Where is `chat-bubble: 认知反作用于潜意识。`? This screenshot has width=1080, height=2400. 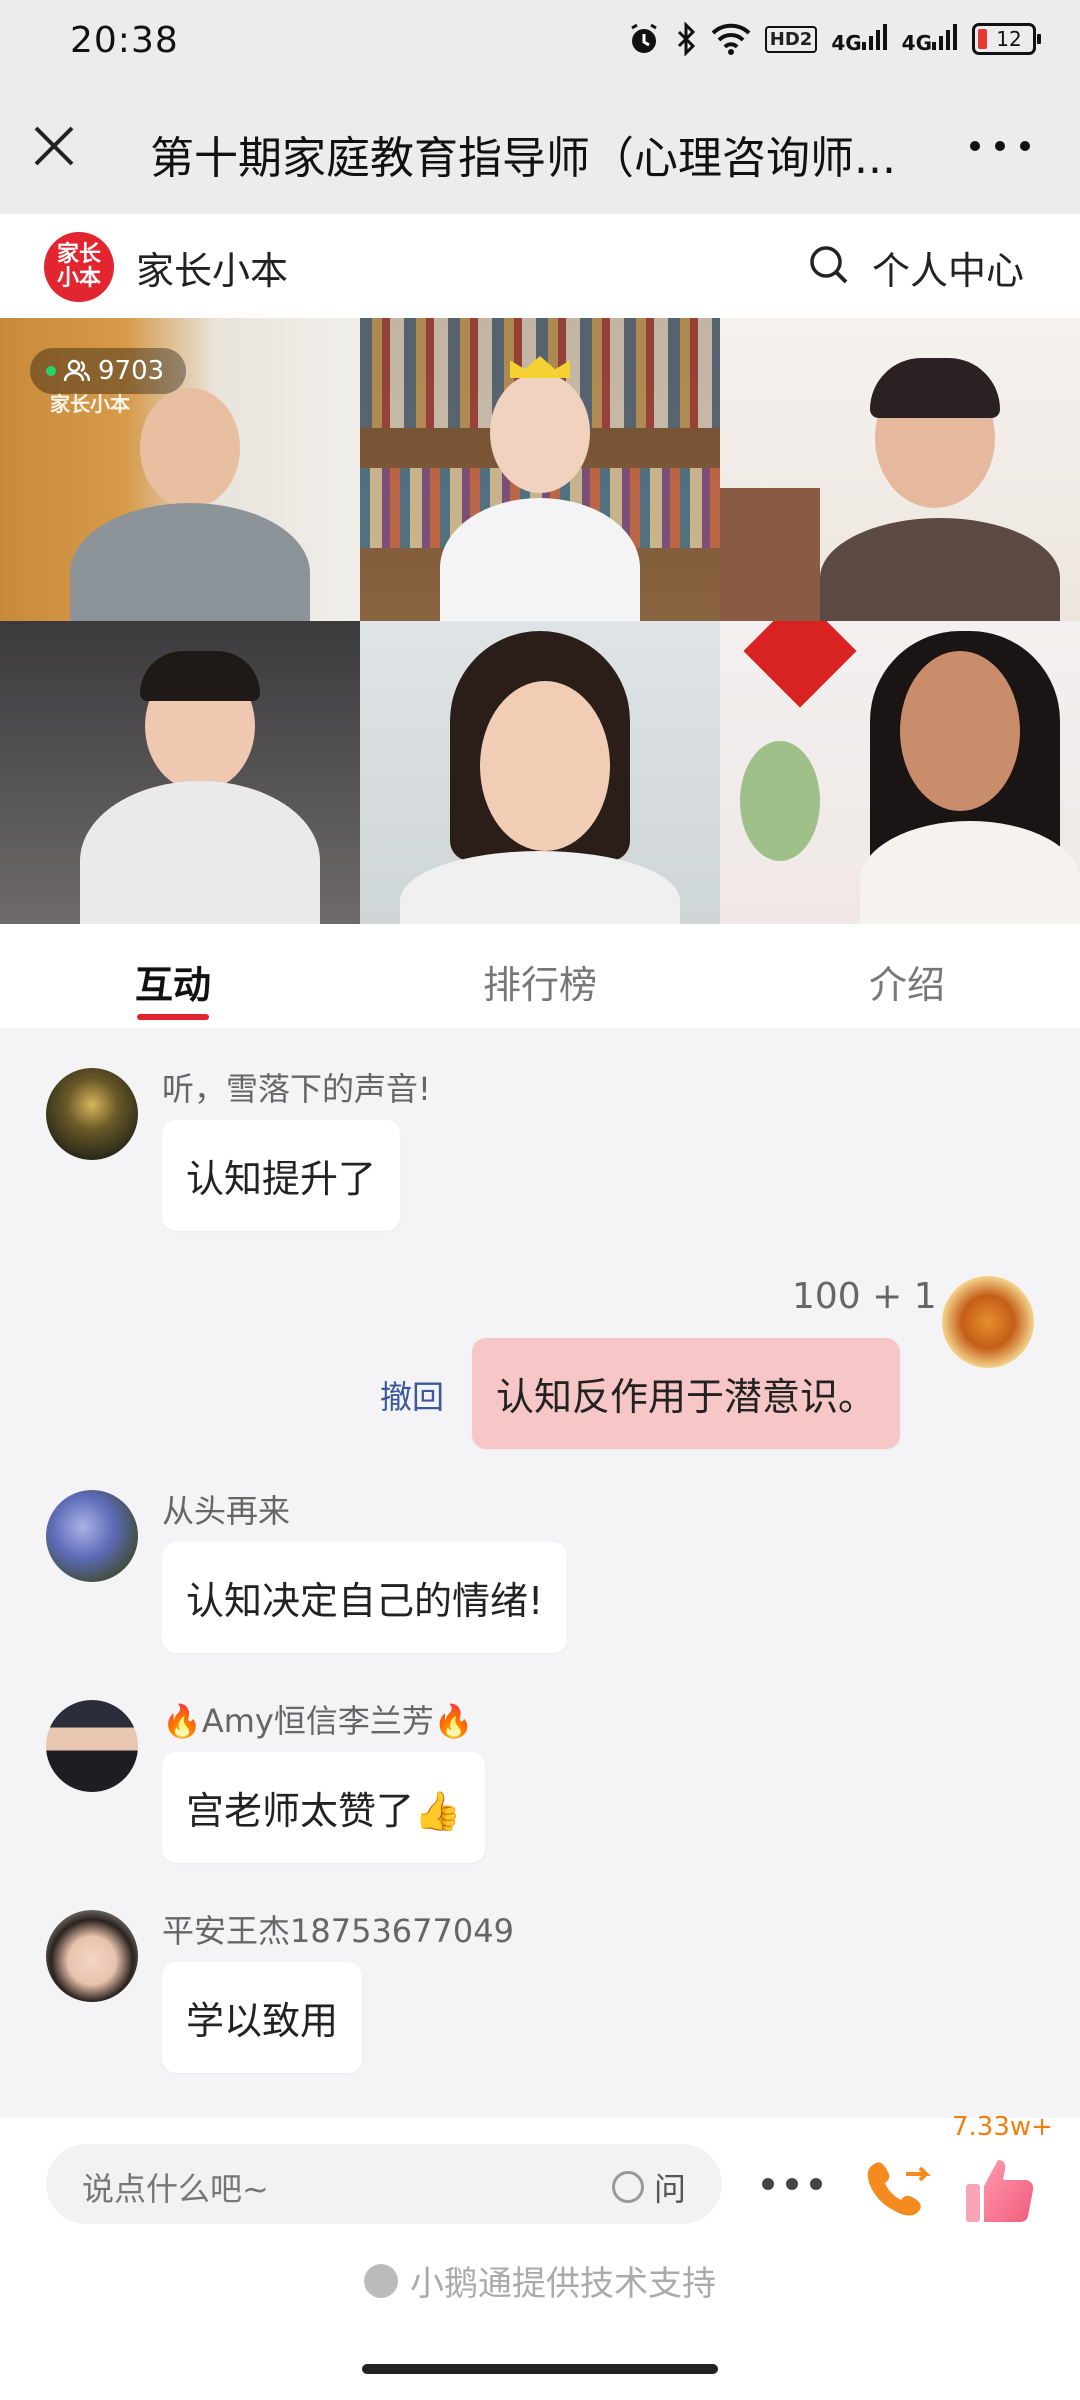
chat-bubble: 认知反作用于潜意识。 is located at coordinates (686, 1393).